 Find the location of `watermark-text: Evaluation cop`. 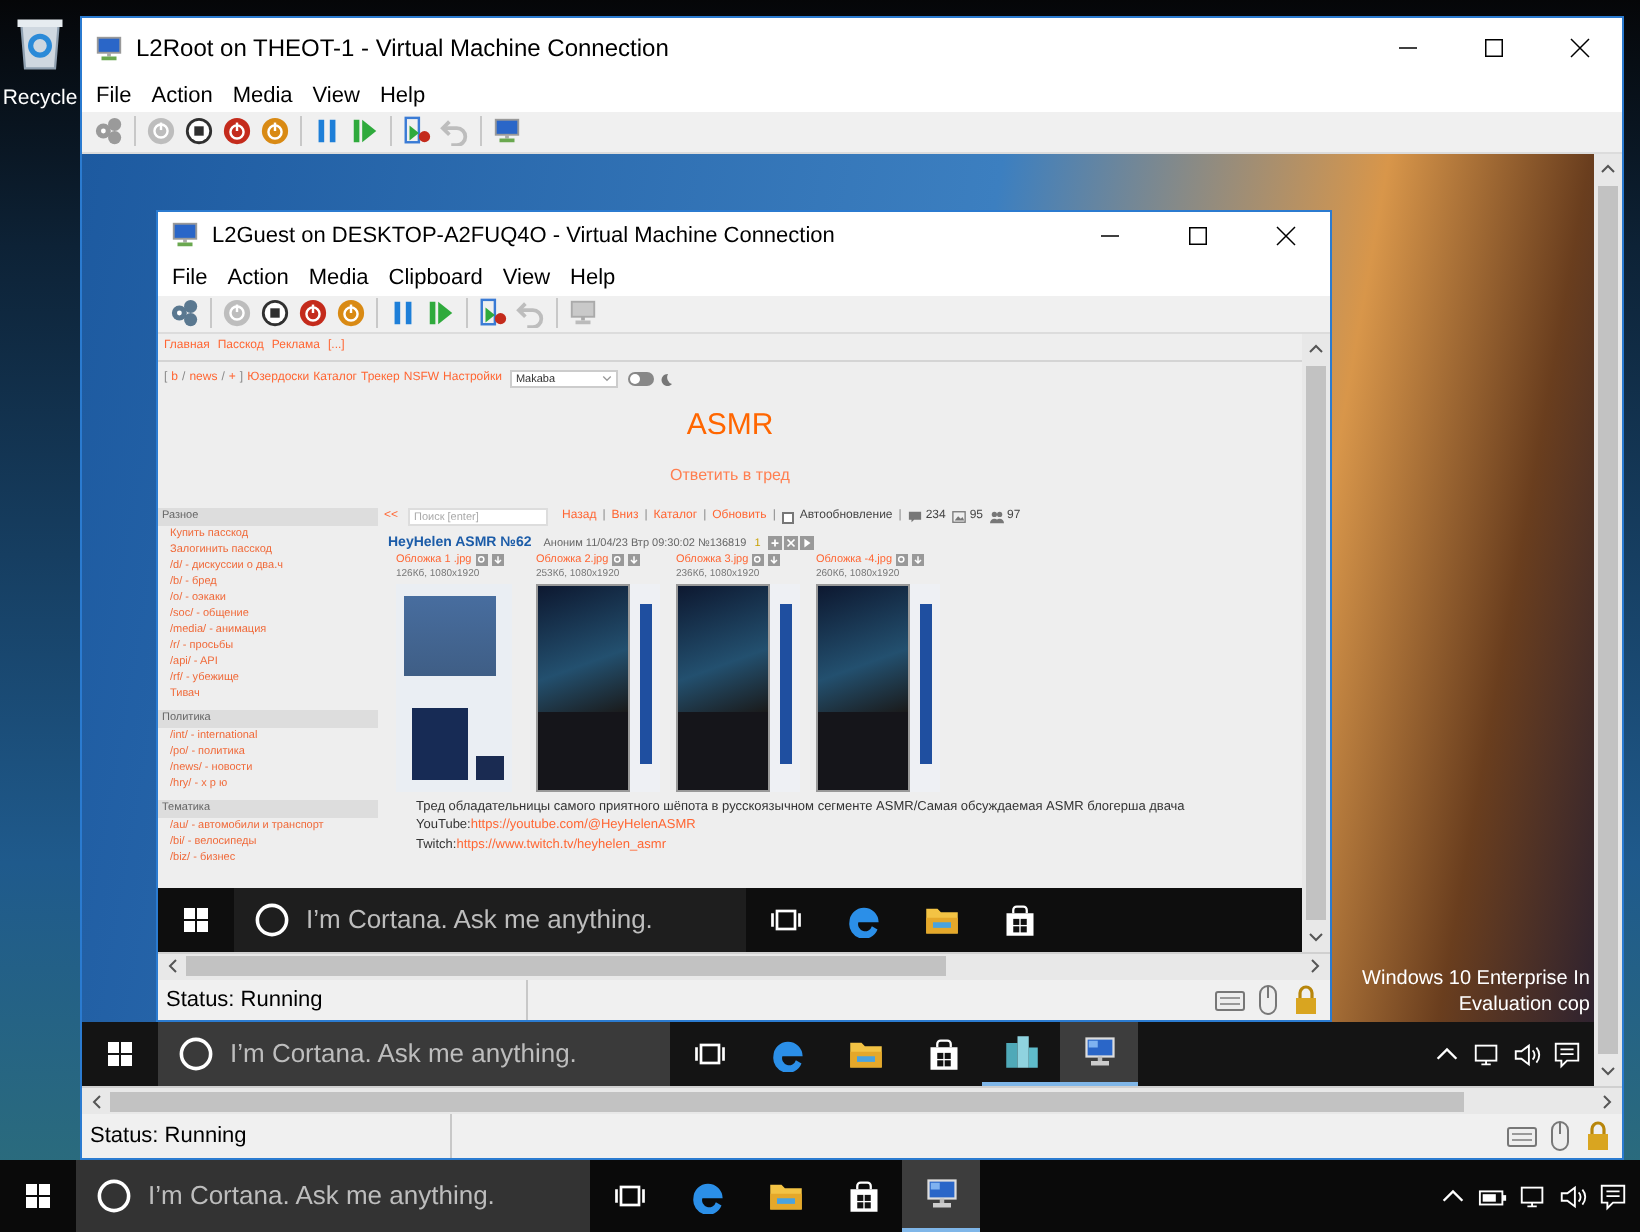

watermark-text: Evaluation cop is located at coordinates (1524, 1004).